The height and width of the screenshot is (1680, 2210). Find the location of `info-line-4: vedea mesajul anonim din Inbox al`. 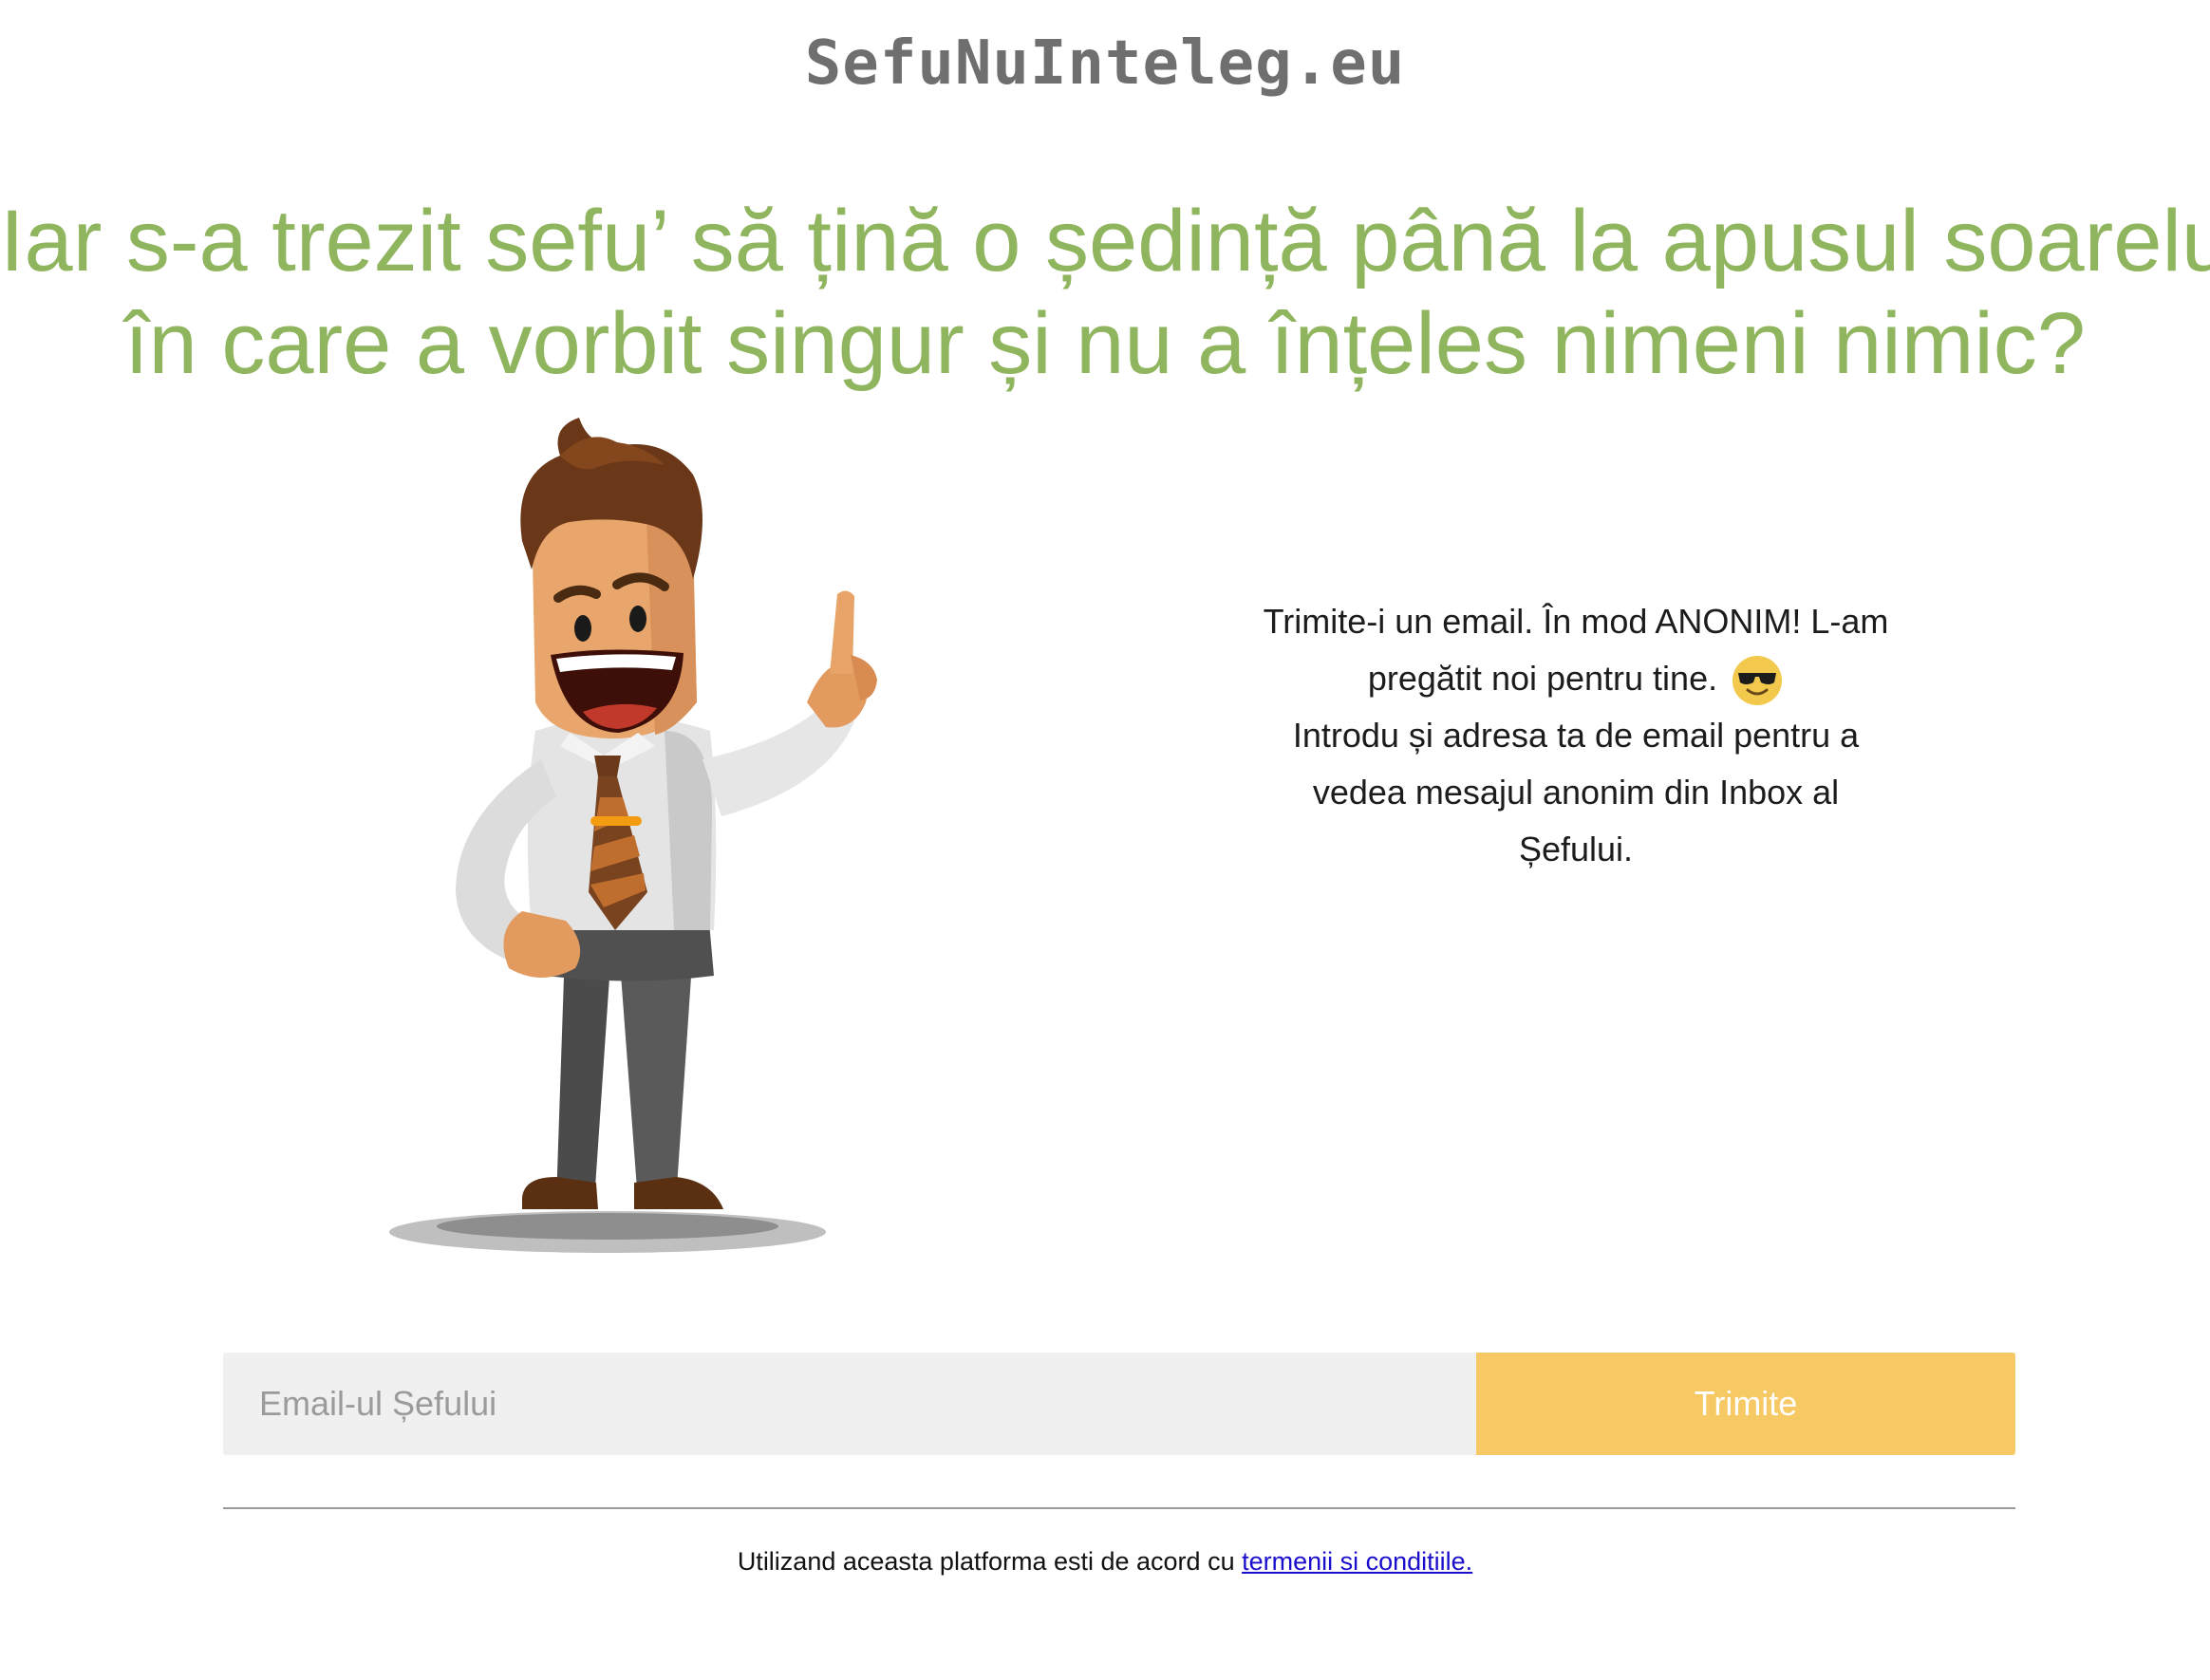

info-line-4: vedea mesajul anonim din Inbox al is located at coordinates (1576, 793).